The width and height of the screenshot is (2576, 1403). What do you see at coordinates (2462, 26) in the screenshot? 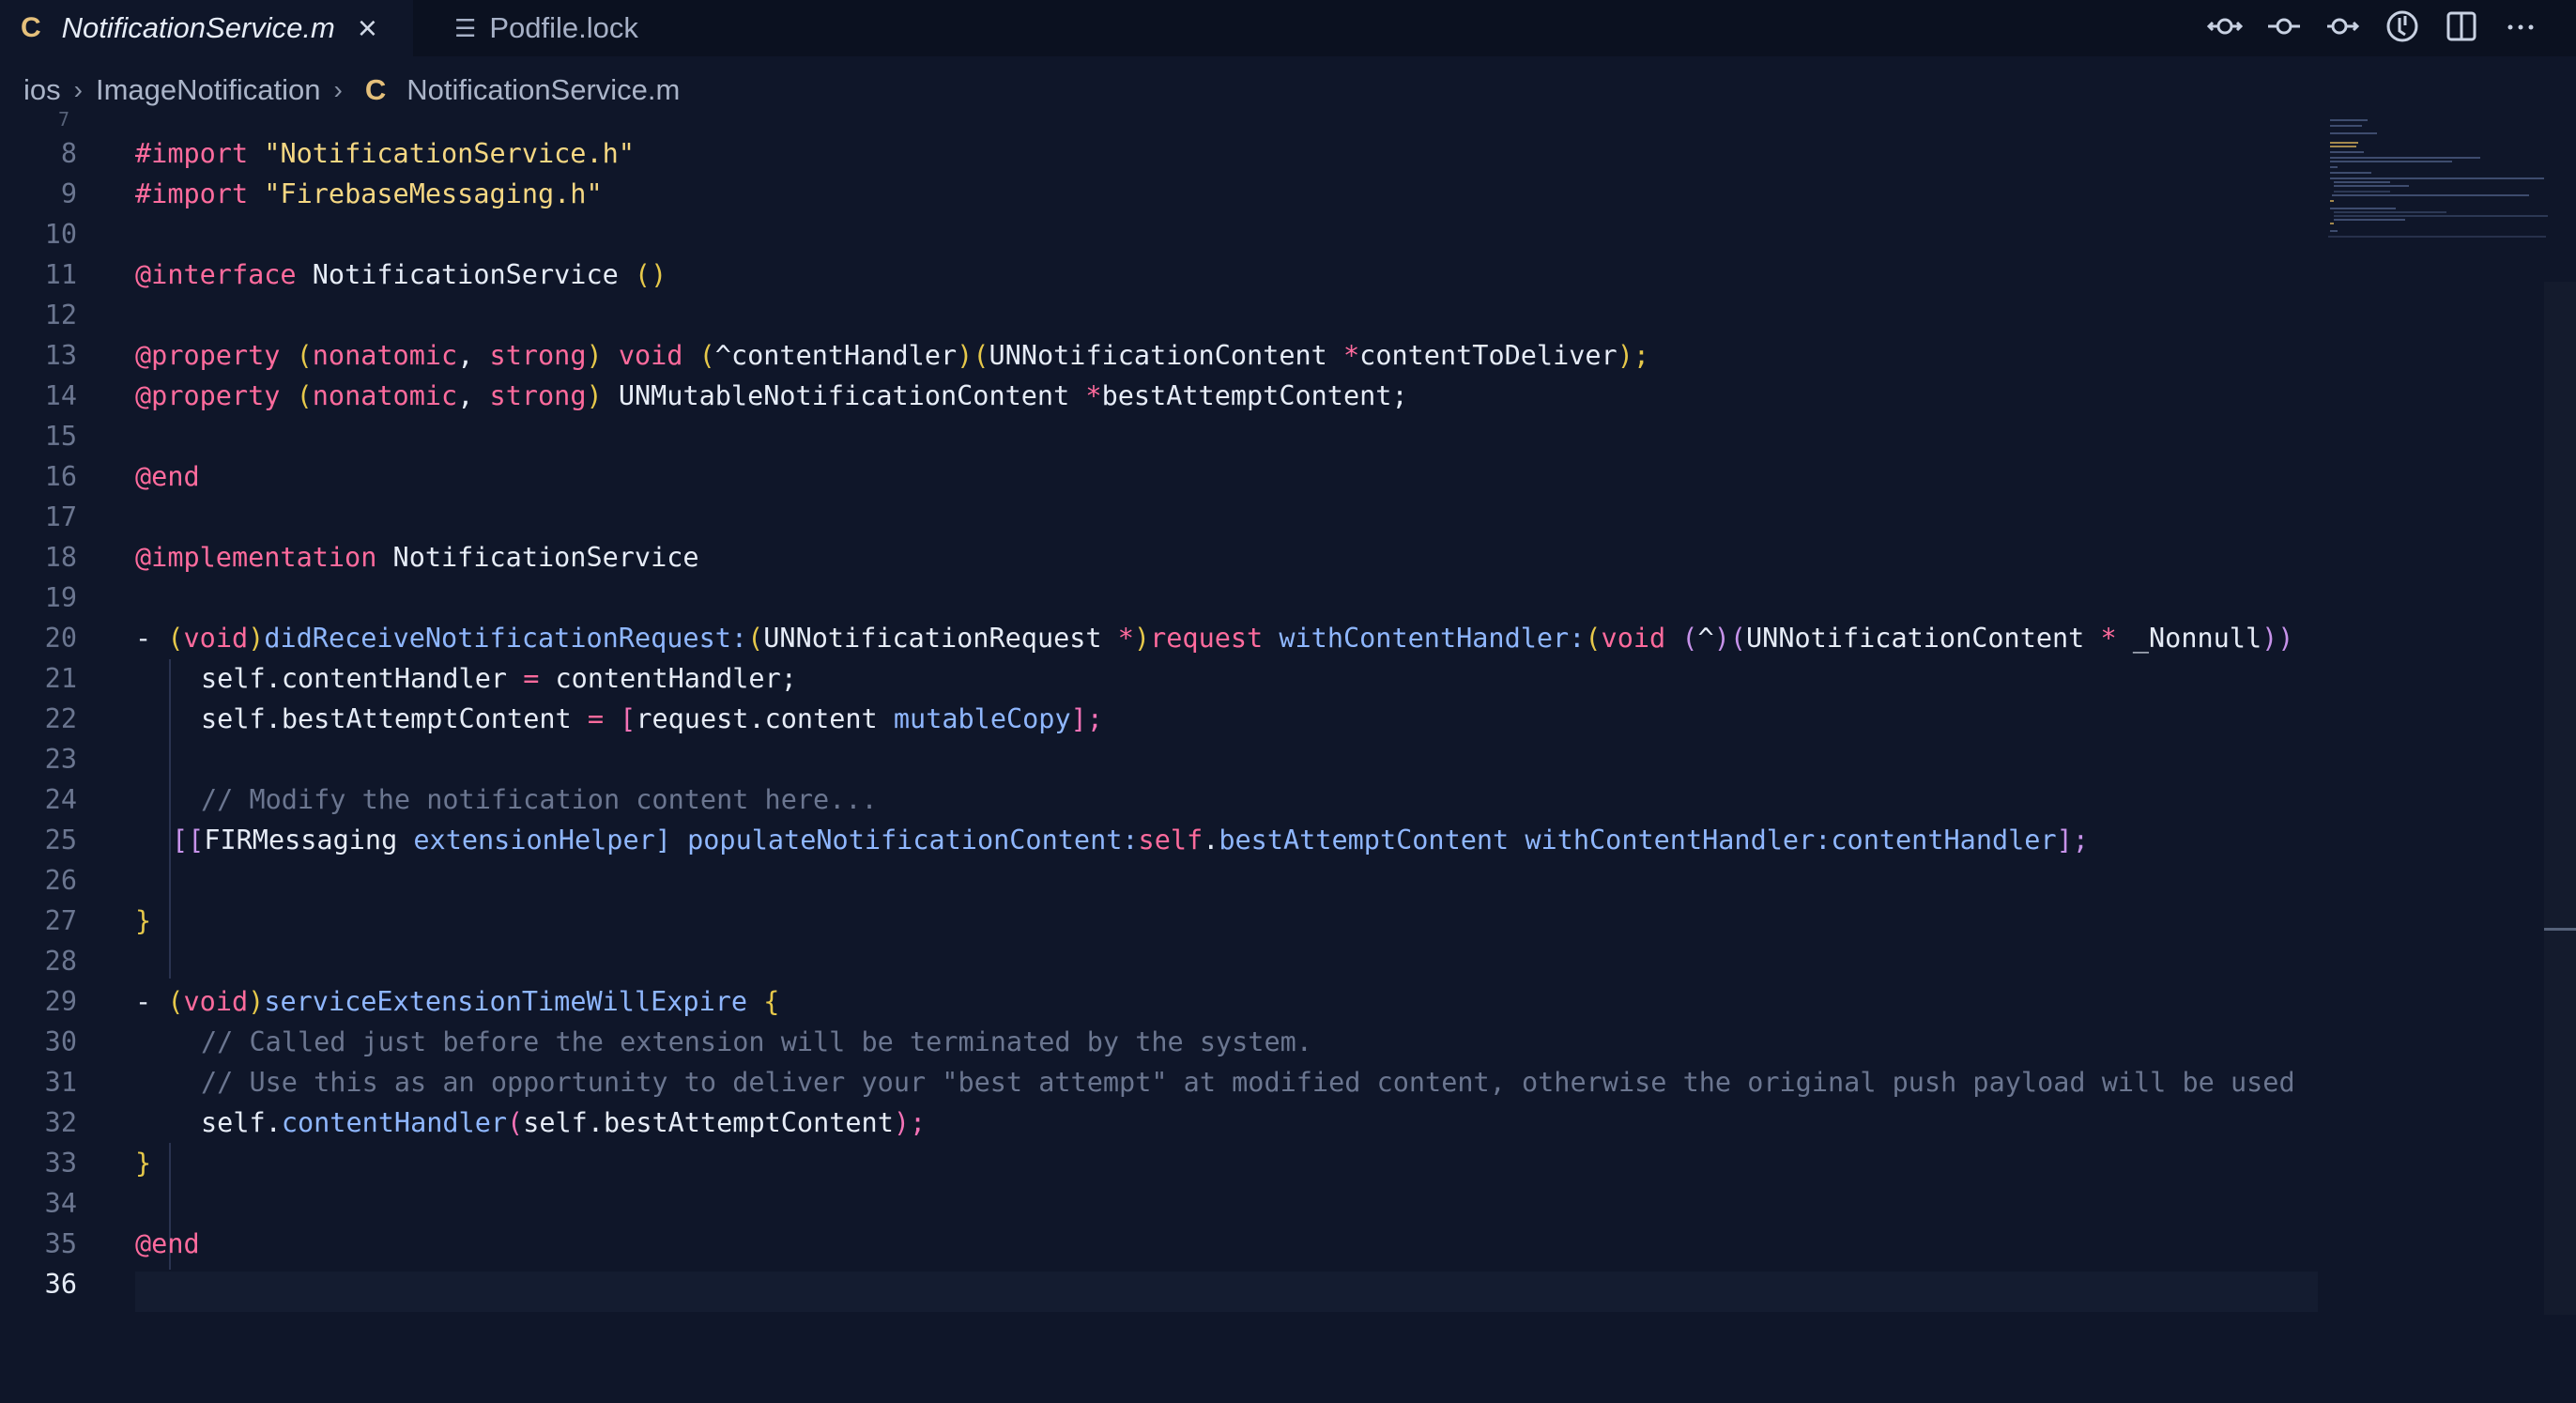
I see `split-editor-icon` at bounding box center [2462, 26].